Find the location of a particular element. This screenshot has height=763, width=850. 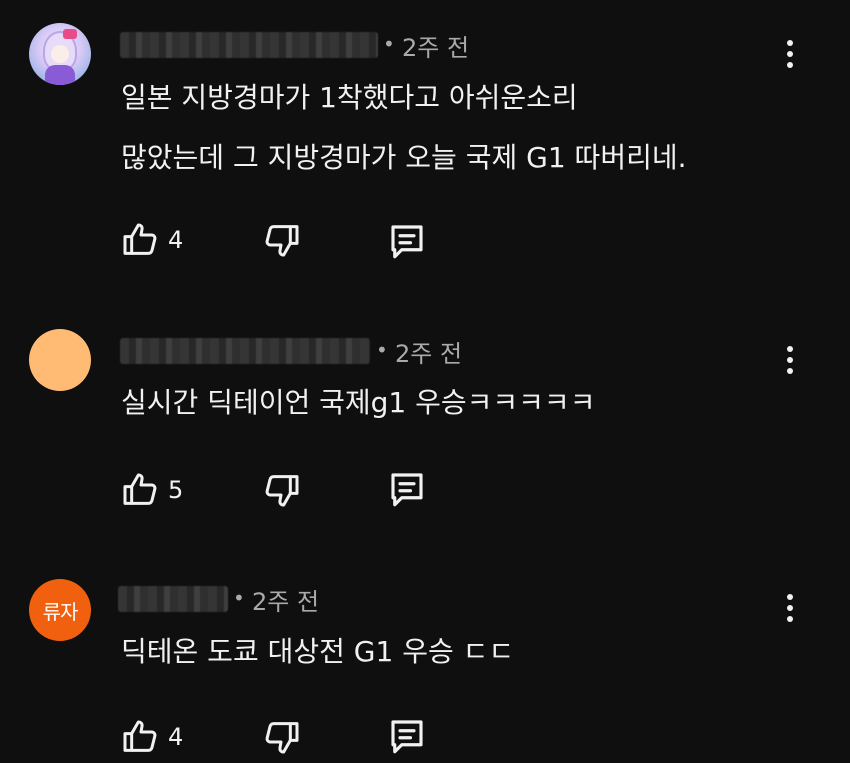

comment-text-line: 딕테온 도쿄 대상전 G1 우승 ㄷㄷ is located at coordinates (318, 651).